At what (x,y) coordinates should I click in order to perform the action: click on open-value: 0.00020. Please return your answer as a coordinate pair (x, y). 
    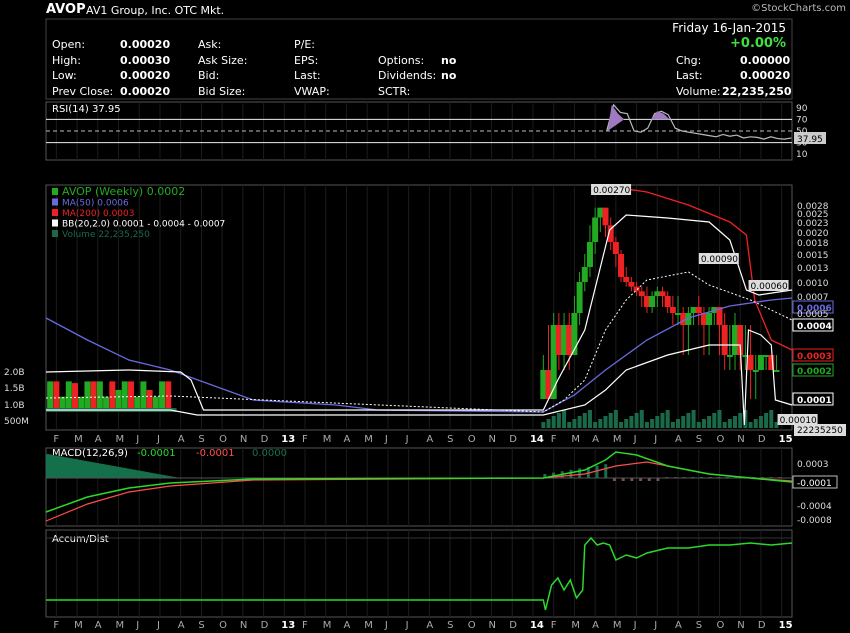
    Looking at the image, I should click on (145, 44).